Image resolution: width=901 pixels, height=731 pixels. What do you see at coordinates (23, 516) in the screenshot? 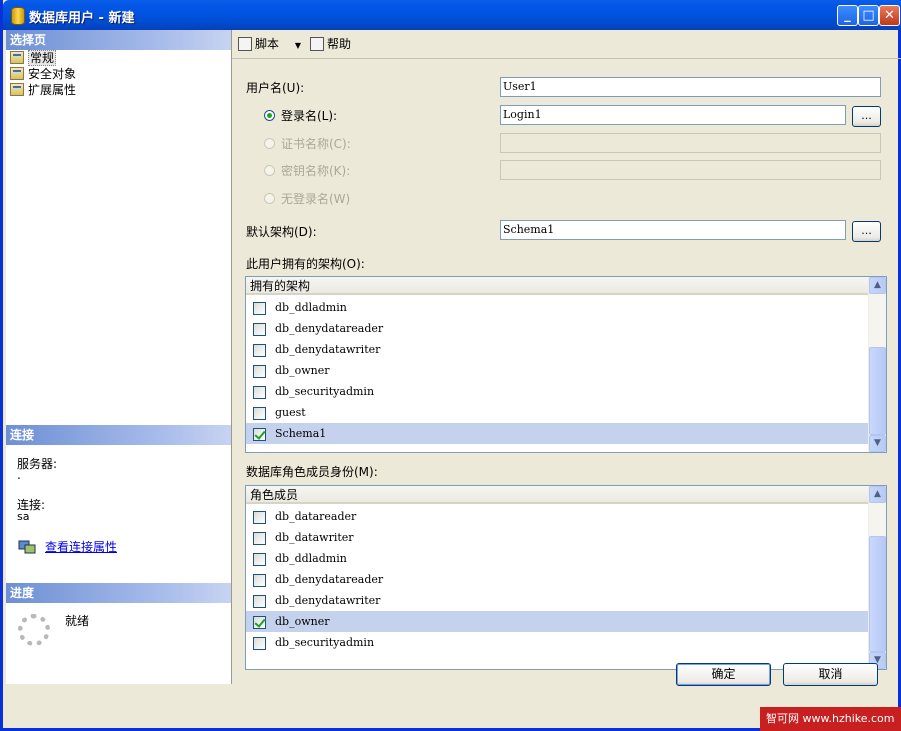
I see `connection-value: sa` at bounding box center [23, 516].